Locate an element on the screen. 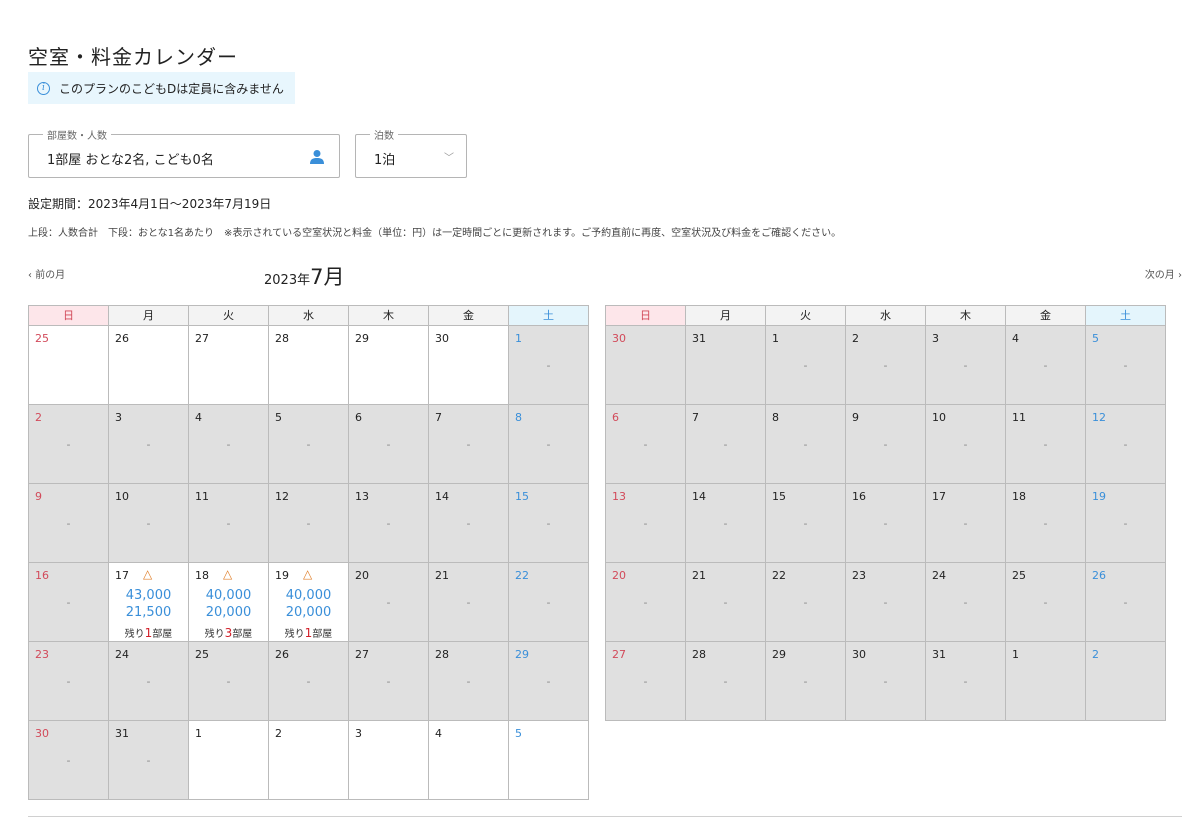 The image size is (1200, 836). available-day-cell: 18 △ 40,000 20,000 残り3部屋 is located at coordinates (229, 602).